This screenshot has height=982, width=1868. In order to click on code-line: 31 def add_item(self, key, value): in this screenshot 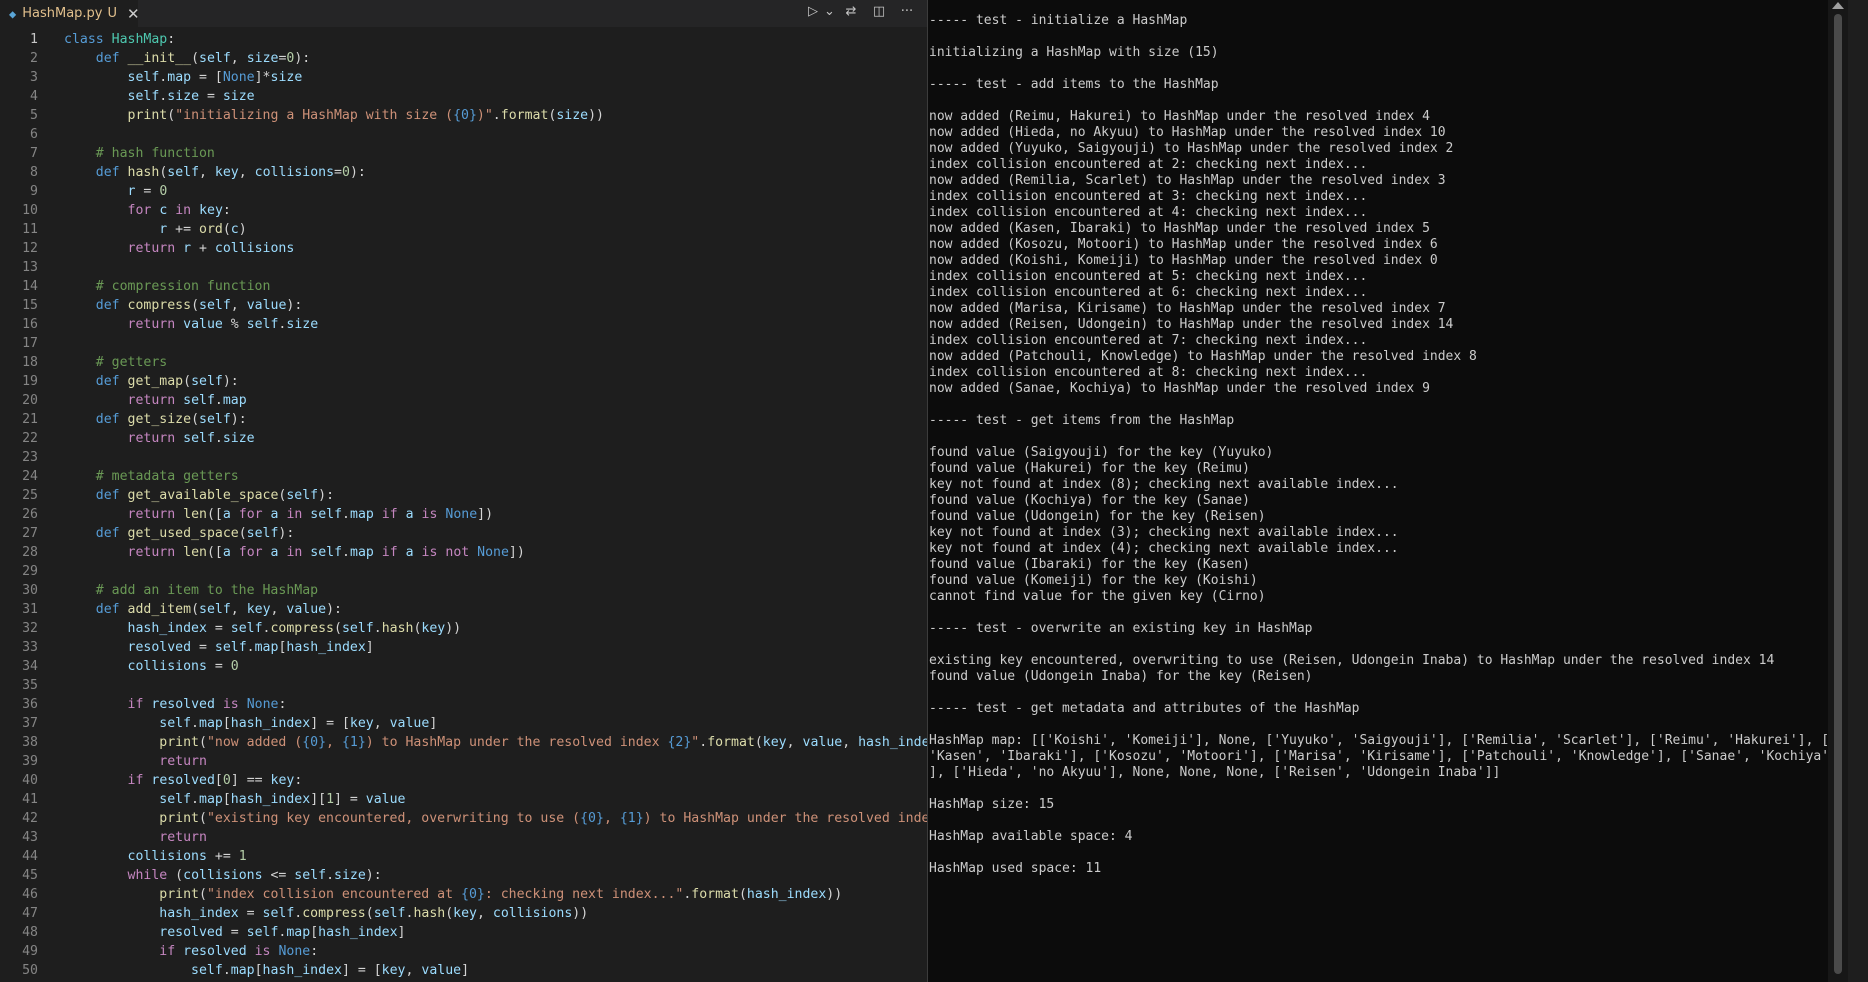, I will do `click(464, 609)`.